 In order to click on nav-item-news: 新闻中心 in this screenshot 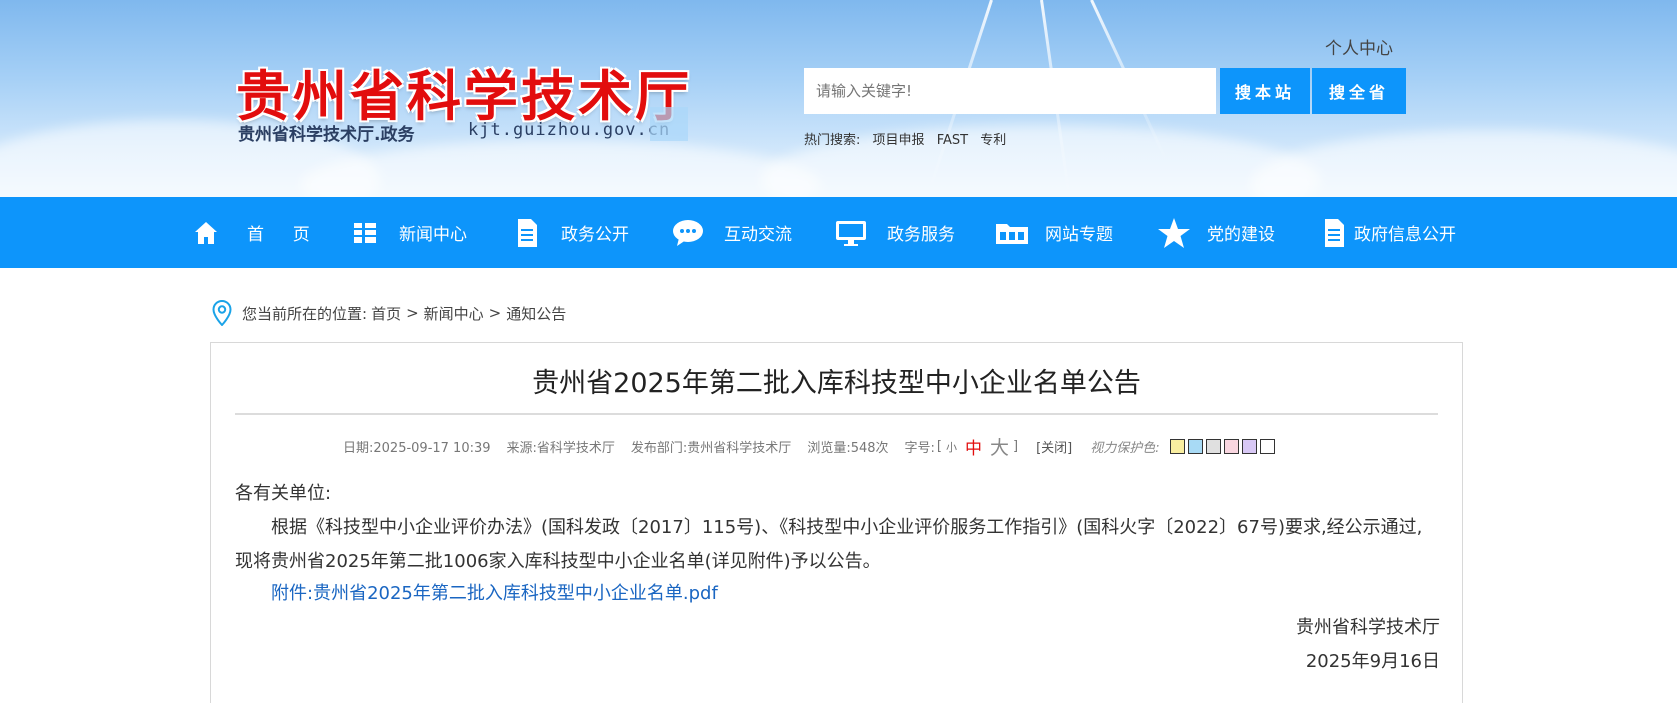, I will do `click(410, 232)`.